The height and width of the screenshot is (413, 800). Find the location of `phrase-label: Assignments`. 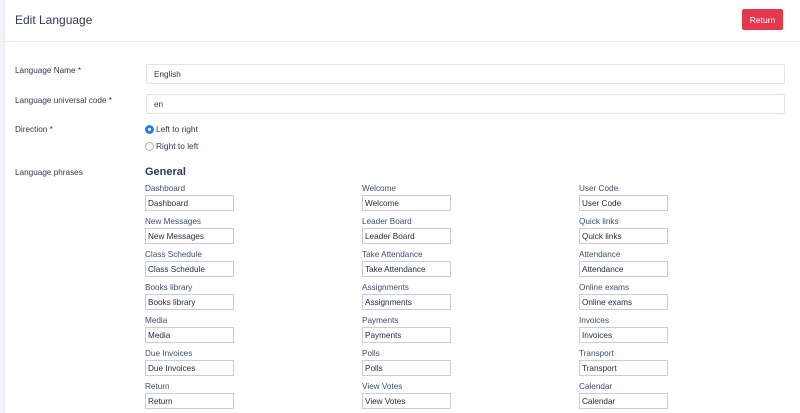

phrase-label: Assignments is located at coordinates (385, 287).